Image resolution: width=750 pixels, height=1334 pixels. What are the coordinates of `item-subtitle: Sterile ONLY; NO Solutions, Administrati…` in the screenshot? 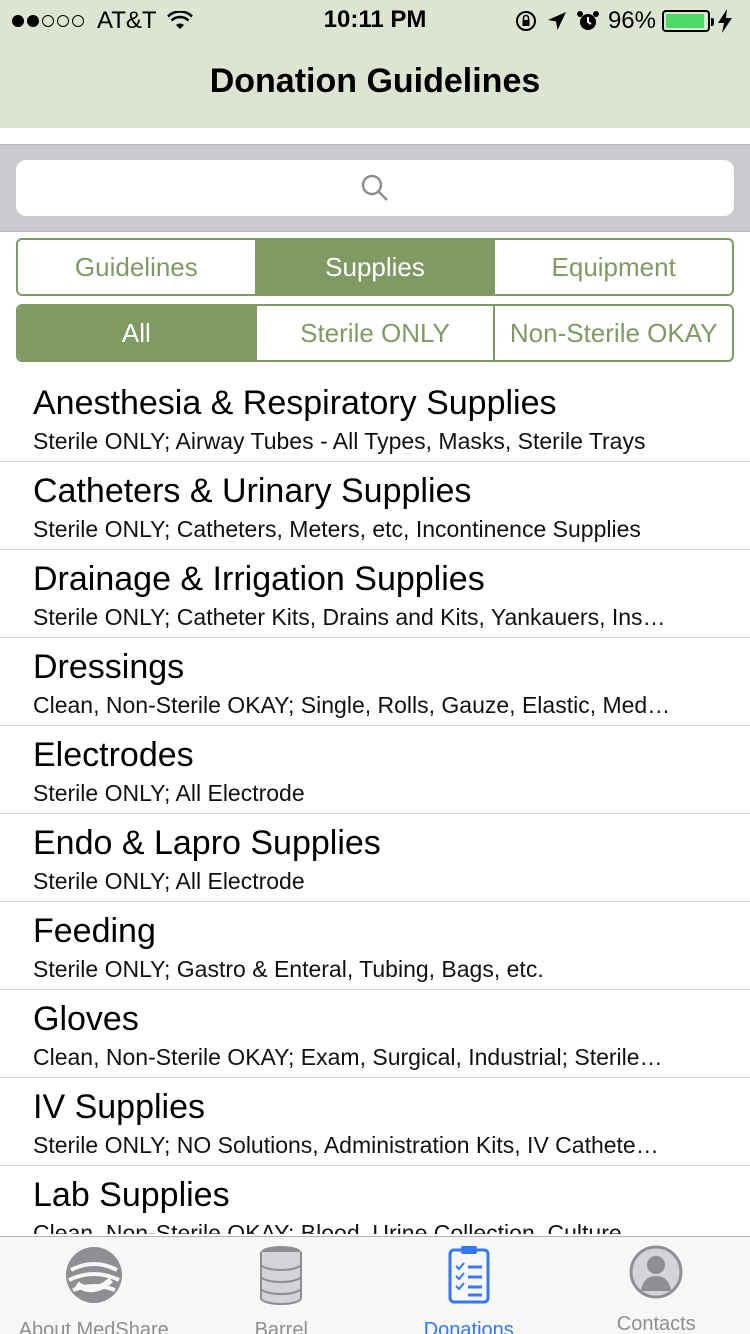 It's located at (346, 1145).